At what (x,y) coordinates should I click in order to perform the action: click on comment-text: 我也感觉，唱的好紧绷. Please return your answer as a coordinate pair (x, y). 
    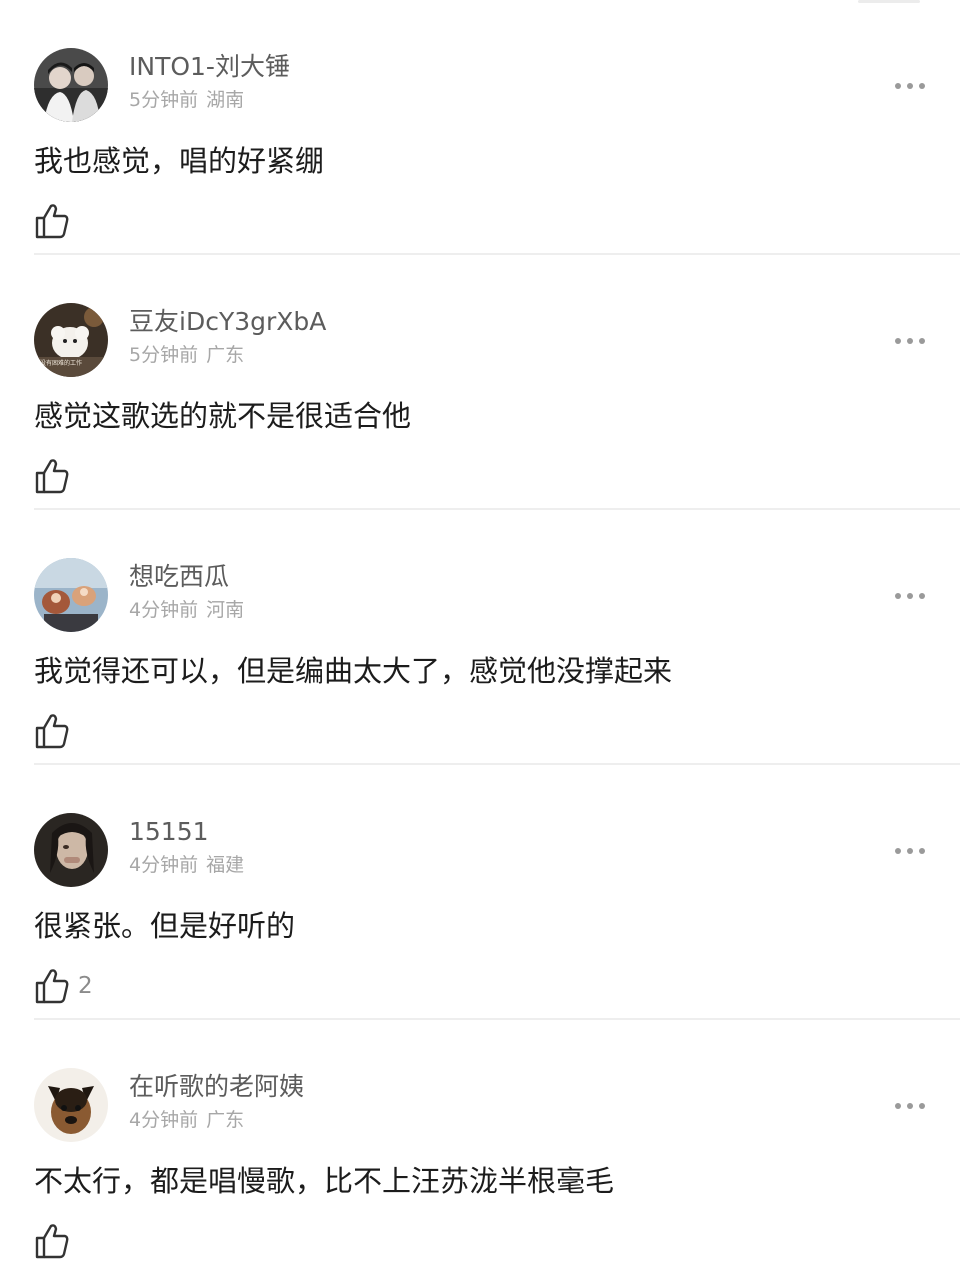
    Looking at the image, I should click on (179, 161).